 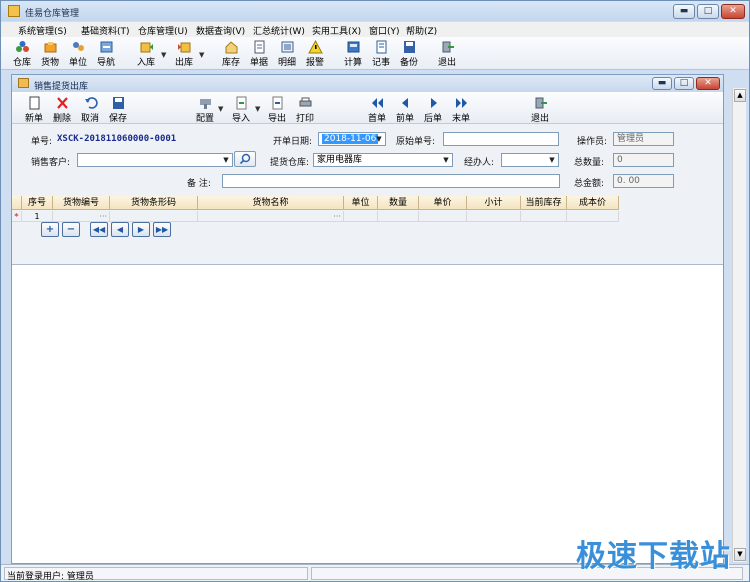 What do you see at coordinates (461, 109) in the screenshot?
I see `last-record-button: 末单` at bounding box center [461, 109].